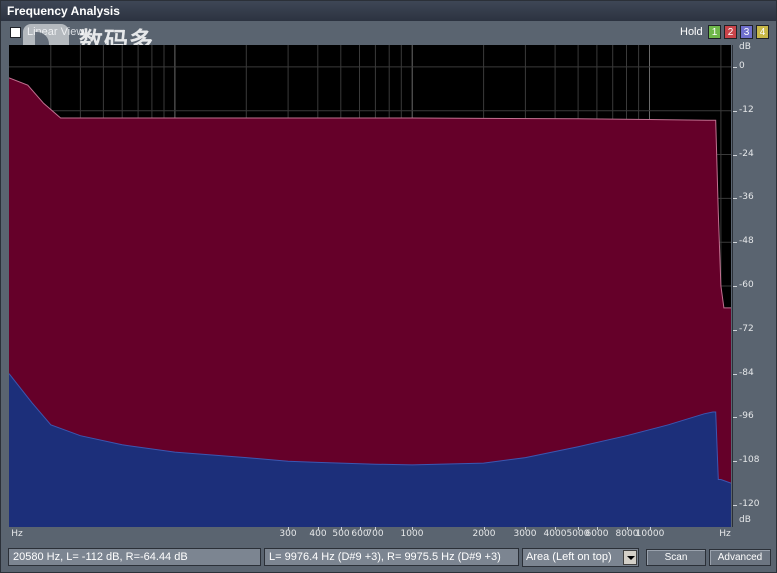  What do you see at coordinates (650, 534) in the screenshot?
I see `frequency-tick-label: 10000` at bounding box center [650, 534].